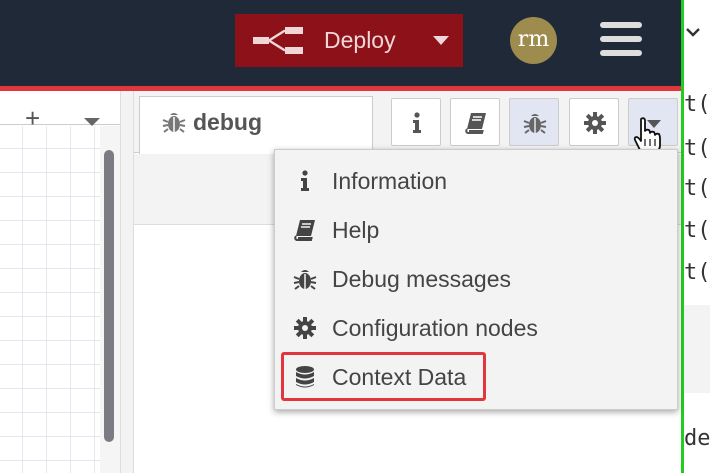 This screenshot has height=473, width=710. I want to click on sidebar-config-button, so click(594, 122).